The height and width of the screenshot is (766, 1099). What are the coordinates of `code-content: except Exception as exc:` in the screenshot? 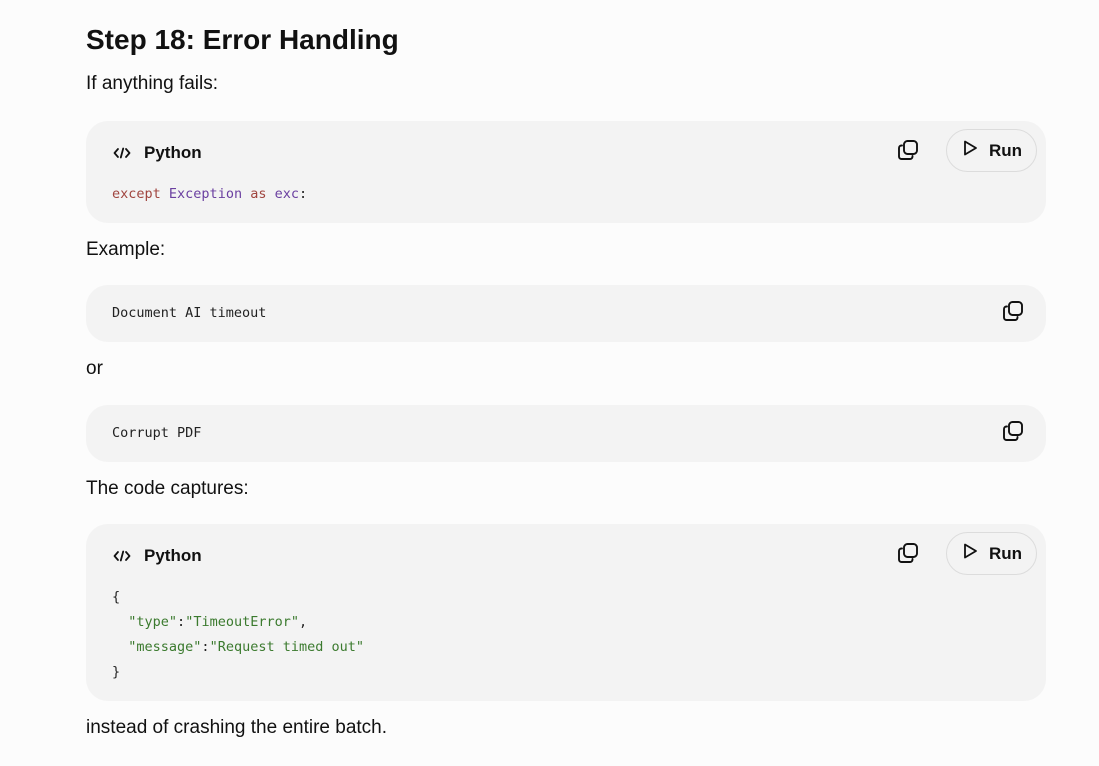 It's located at (209, 194).